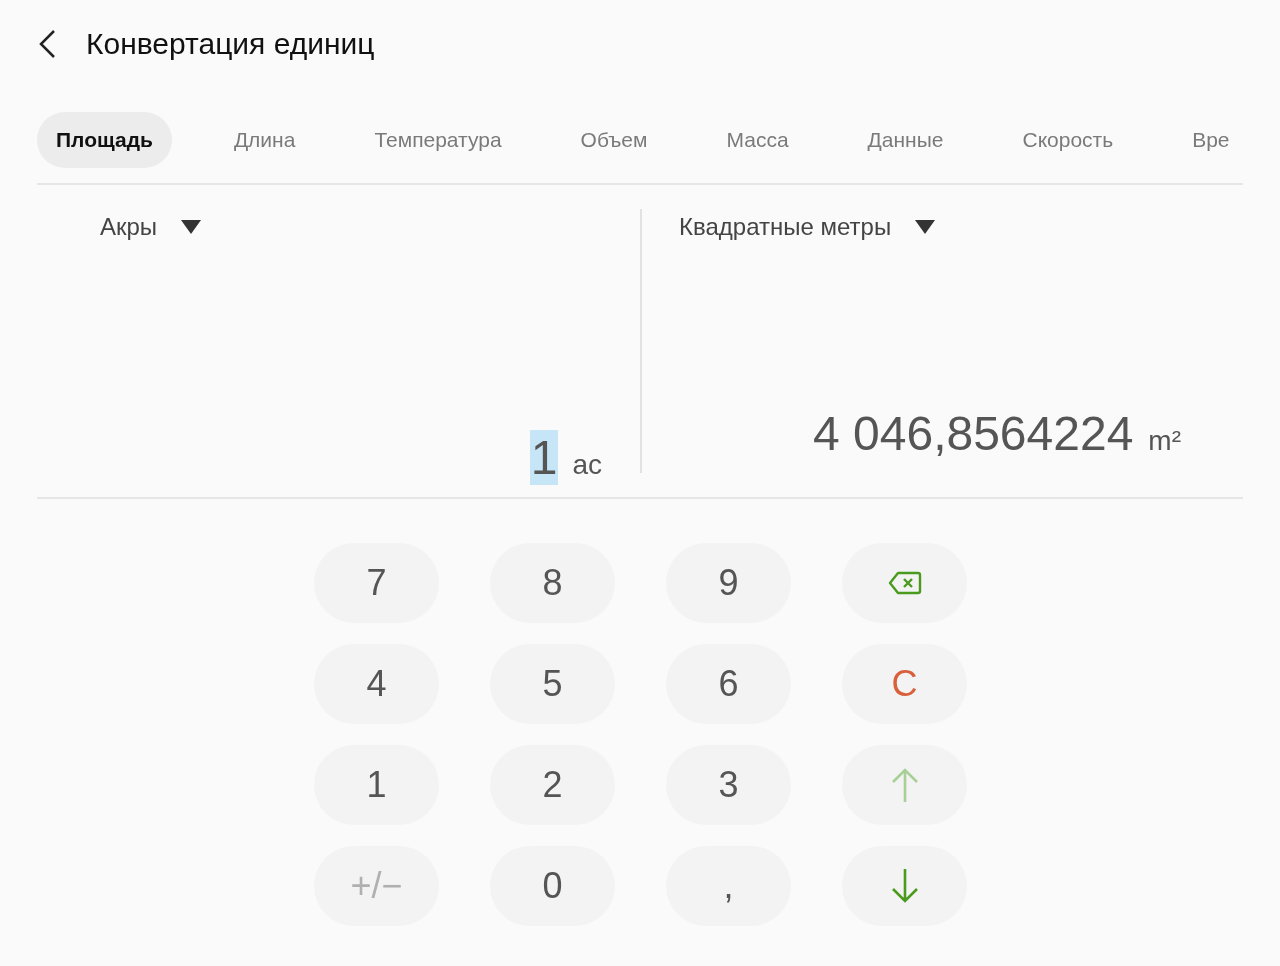  Describe the element at coordinates (552, 583) in the screenshot. I see `key-button: 8` at that location.